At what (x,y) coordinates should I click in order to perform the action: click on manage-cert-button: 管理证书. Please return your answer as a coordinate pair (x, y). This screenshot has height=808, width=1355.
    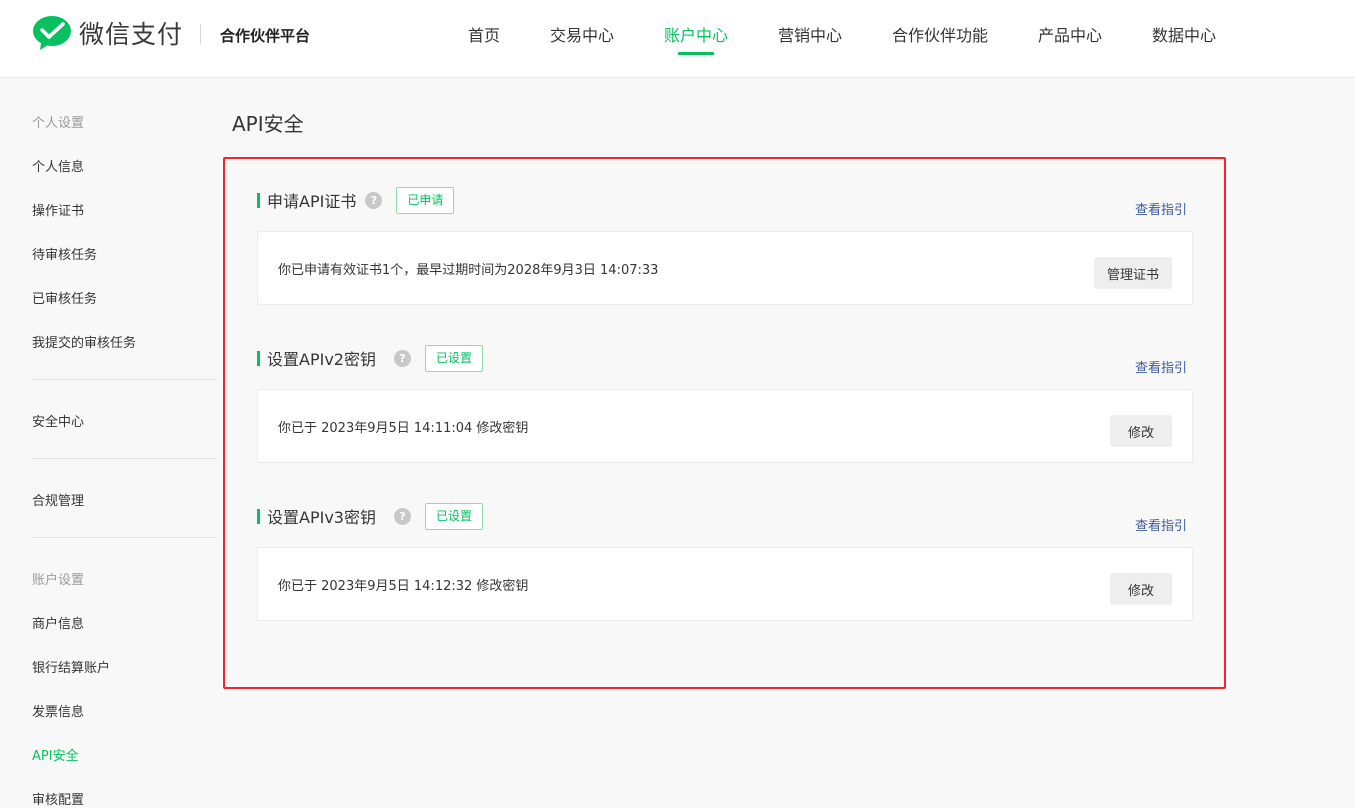
    Looking at the image, I should click on (1133, 273).